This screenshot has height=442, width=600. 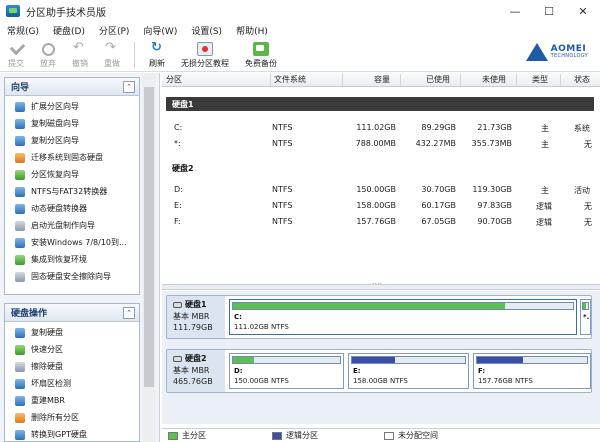 What do you see at coordinates (174, 79) in the screenshot?
I see `col-partition: 分区` at bounding box center [174, 79].